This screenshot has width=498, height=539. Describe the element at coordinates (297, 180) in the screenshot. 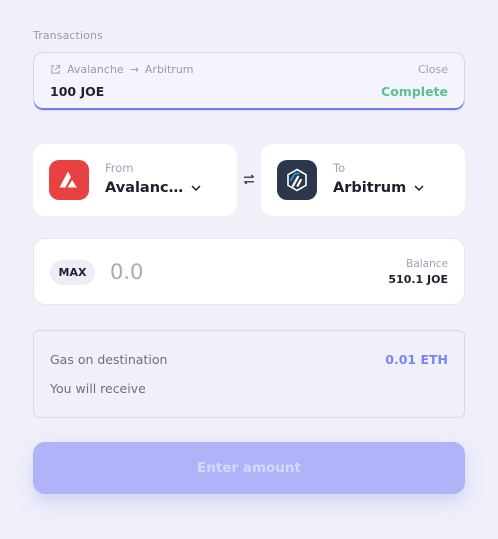

I see `arbitrum-logo` at that location.